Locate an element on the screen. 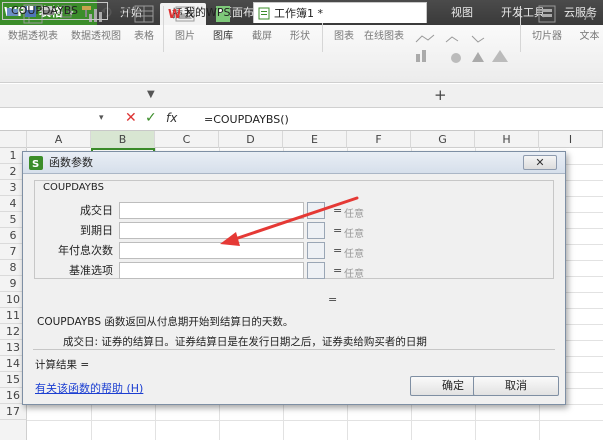  table-button: 表格 is located at coordinates (144, 23).